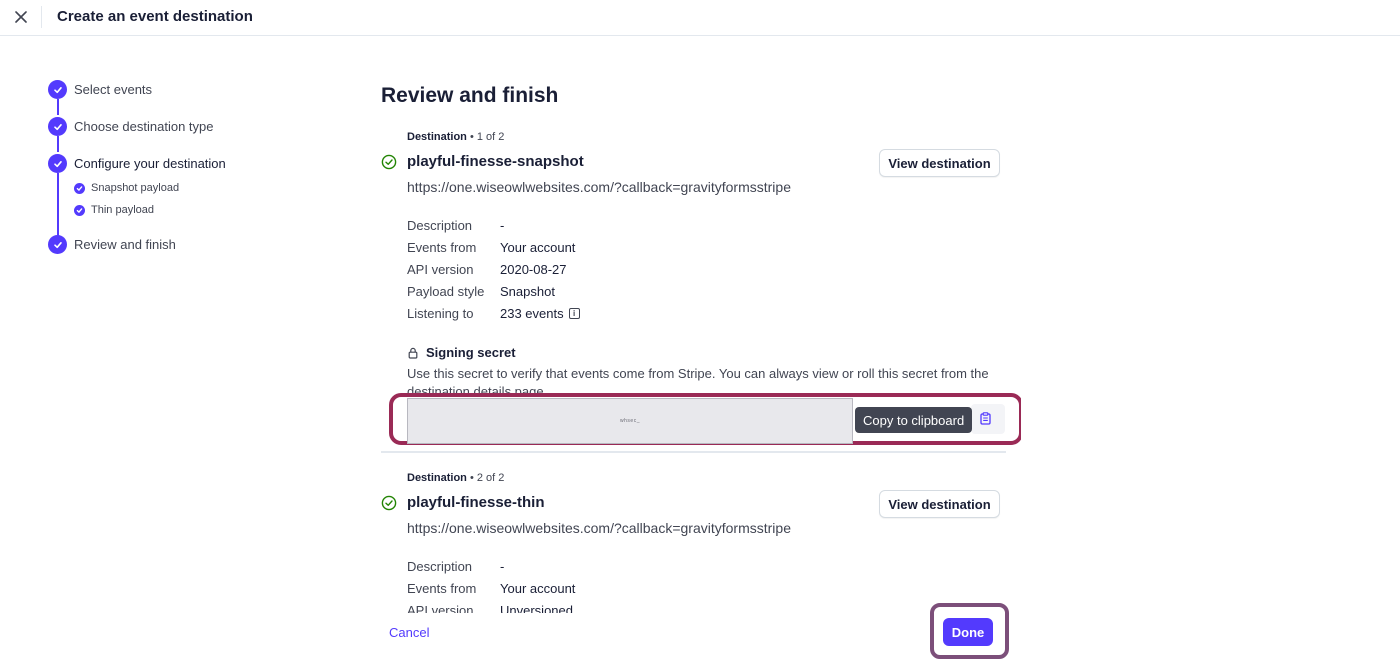 The width and height of the screenshot is (1400, 670). I want to click on cancel-button: Cancel, so click(409, 632).